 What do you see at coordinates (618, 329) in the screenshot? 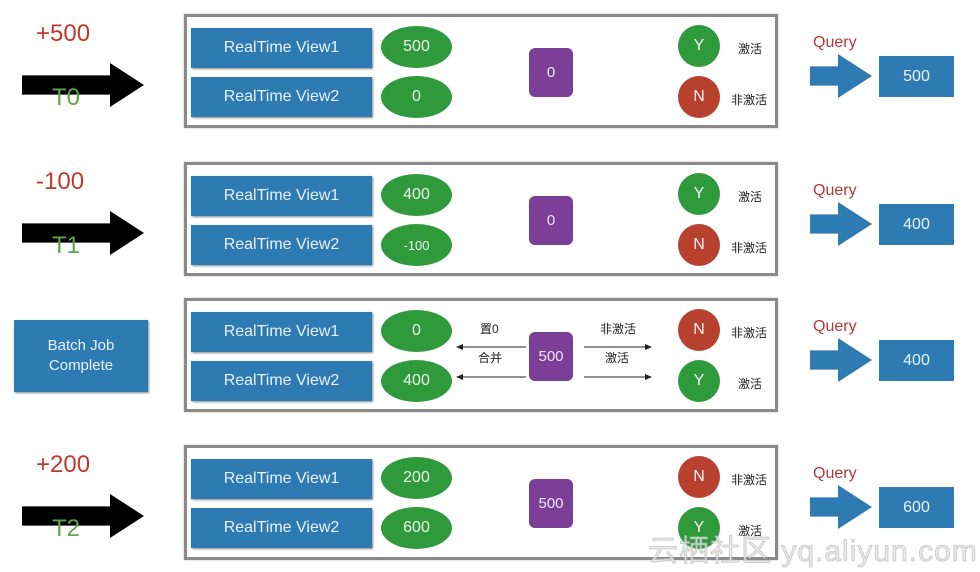
I see `deactivate-label: 非激活` at bounding box center [618, 329].